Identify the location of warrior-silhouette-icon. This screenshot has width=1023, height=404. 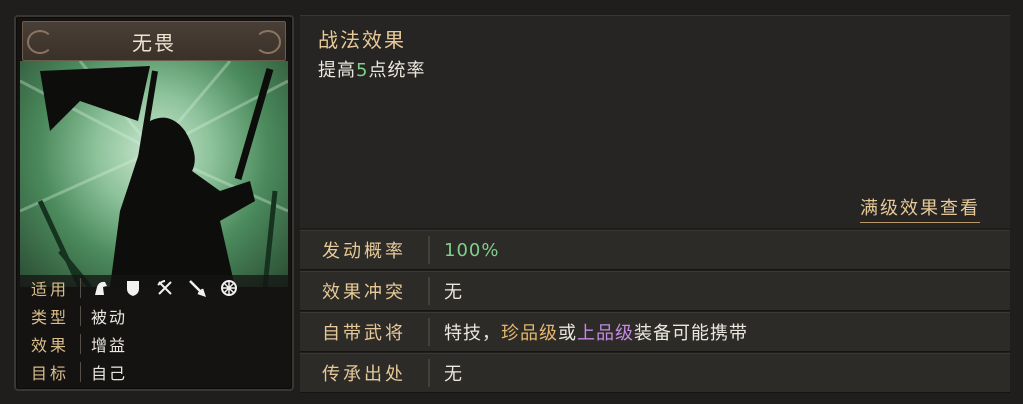
(154, 174).